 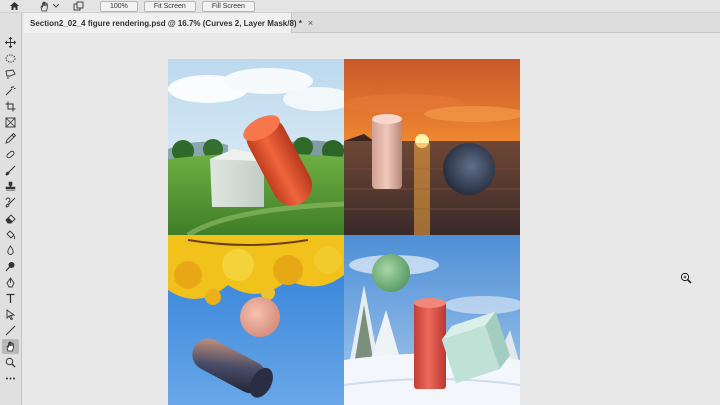 What do you see at coordinates (56, 6) in the screenshot?
I see `chevron-down-icon` at bounding box center [56, 6].